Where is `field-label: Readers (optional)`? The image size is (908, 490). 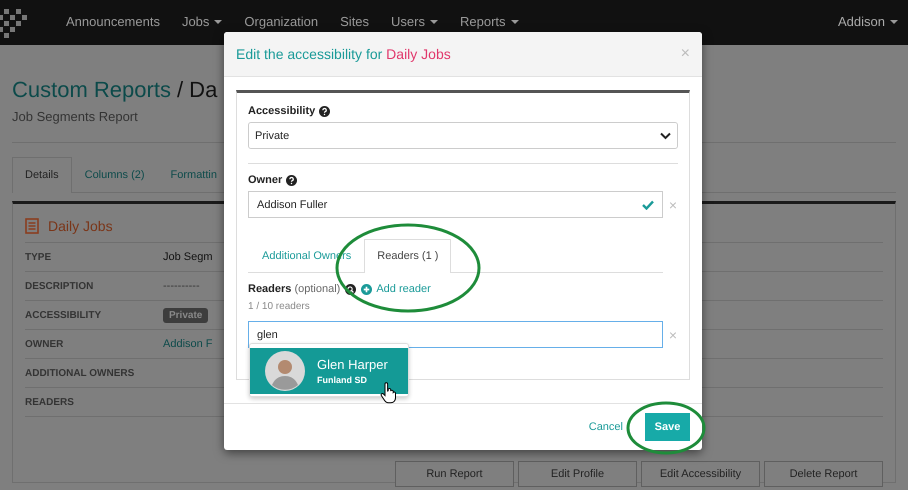
field-label: Readers (optional) is located at coordinates (294, 289).